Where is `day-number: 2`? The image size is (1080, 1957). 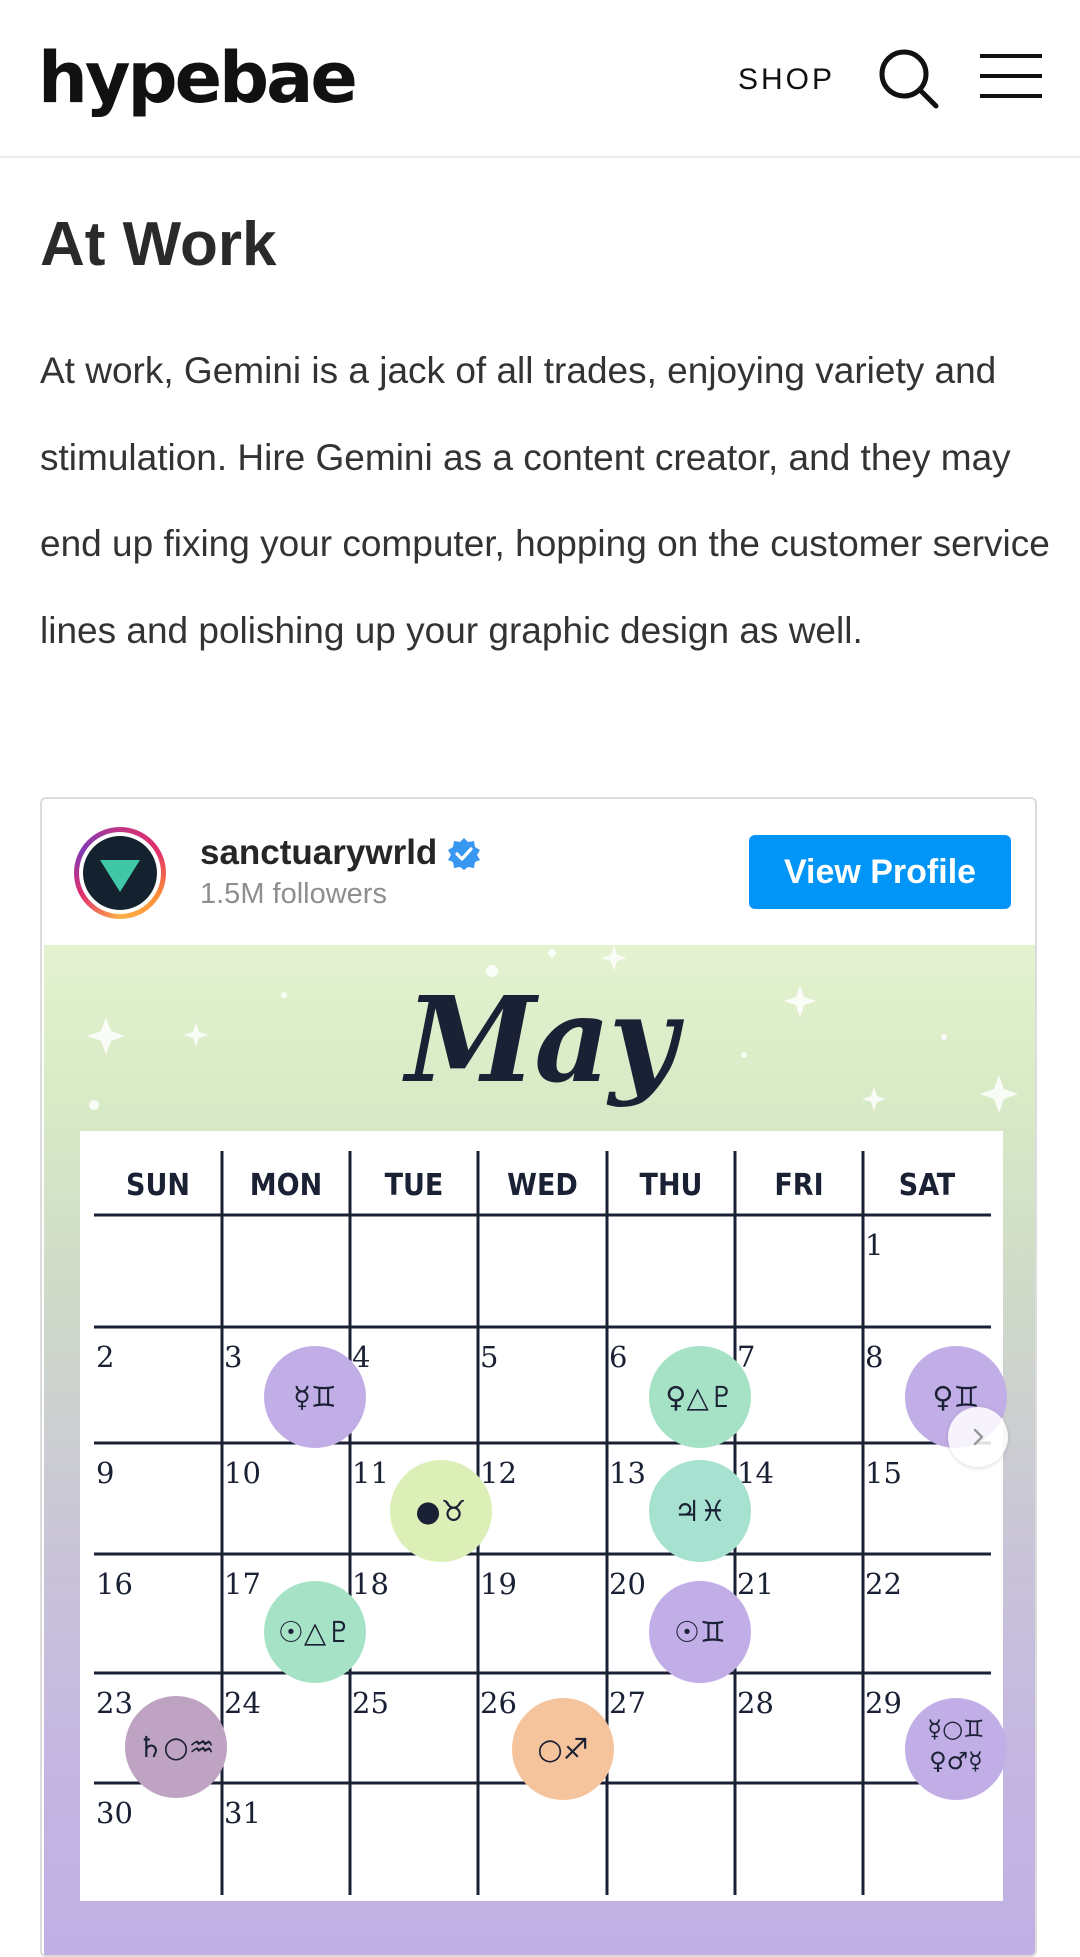 day-number: 2 is located at coordinates (105, 1357).